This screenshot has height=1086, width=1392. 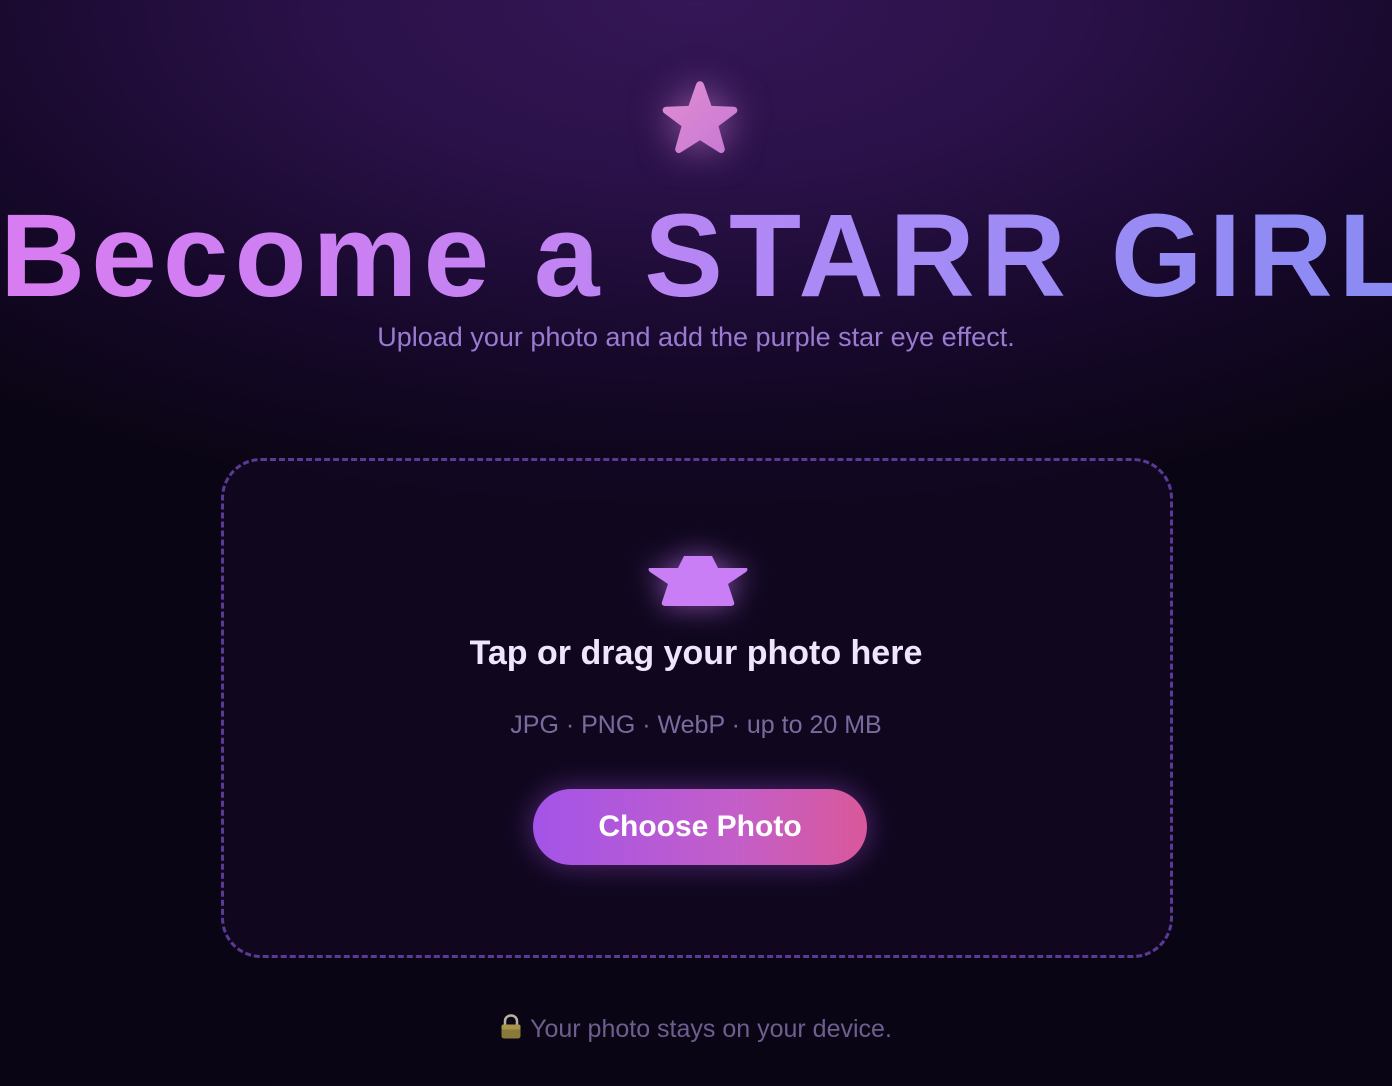 I want to click on choose-photo-button: Choose Photo, so click(x=700, y=827).